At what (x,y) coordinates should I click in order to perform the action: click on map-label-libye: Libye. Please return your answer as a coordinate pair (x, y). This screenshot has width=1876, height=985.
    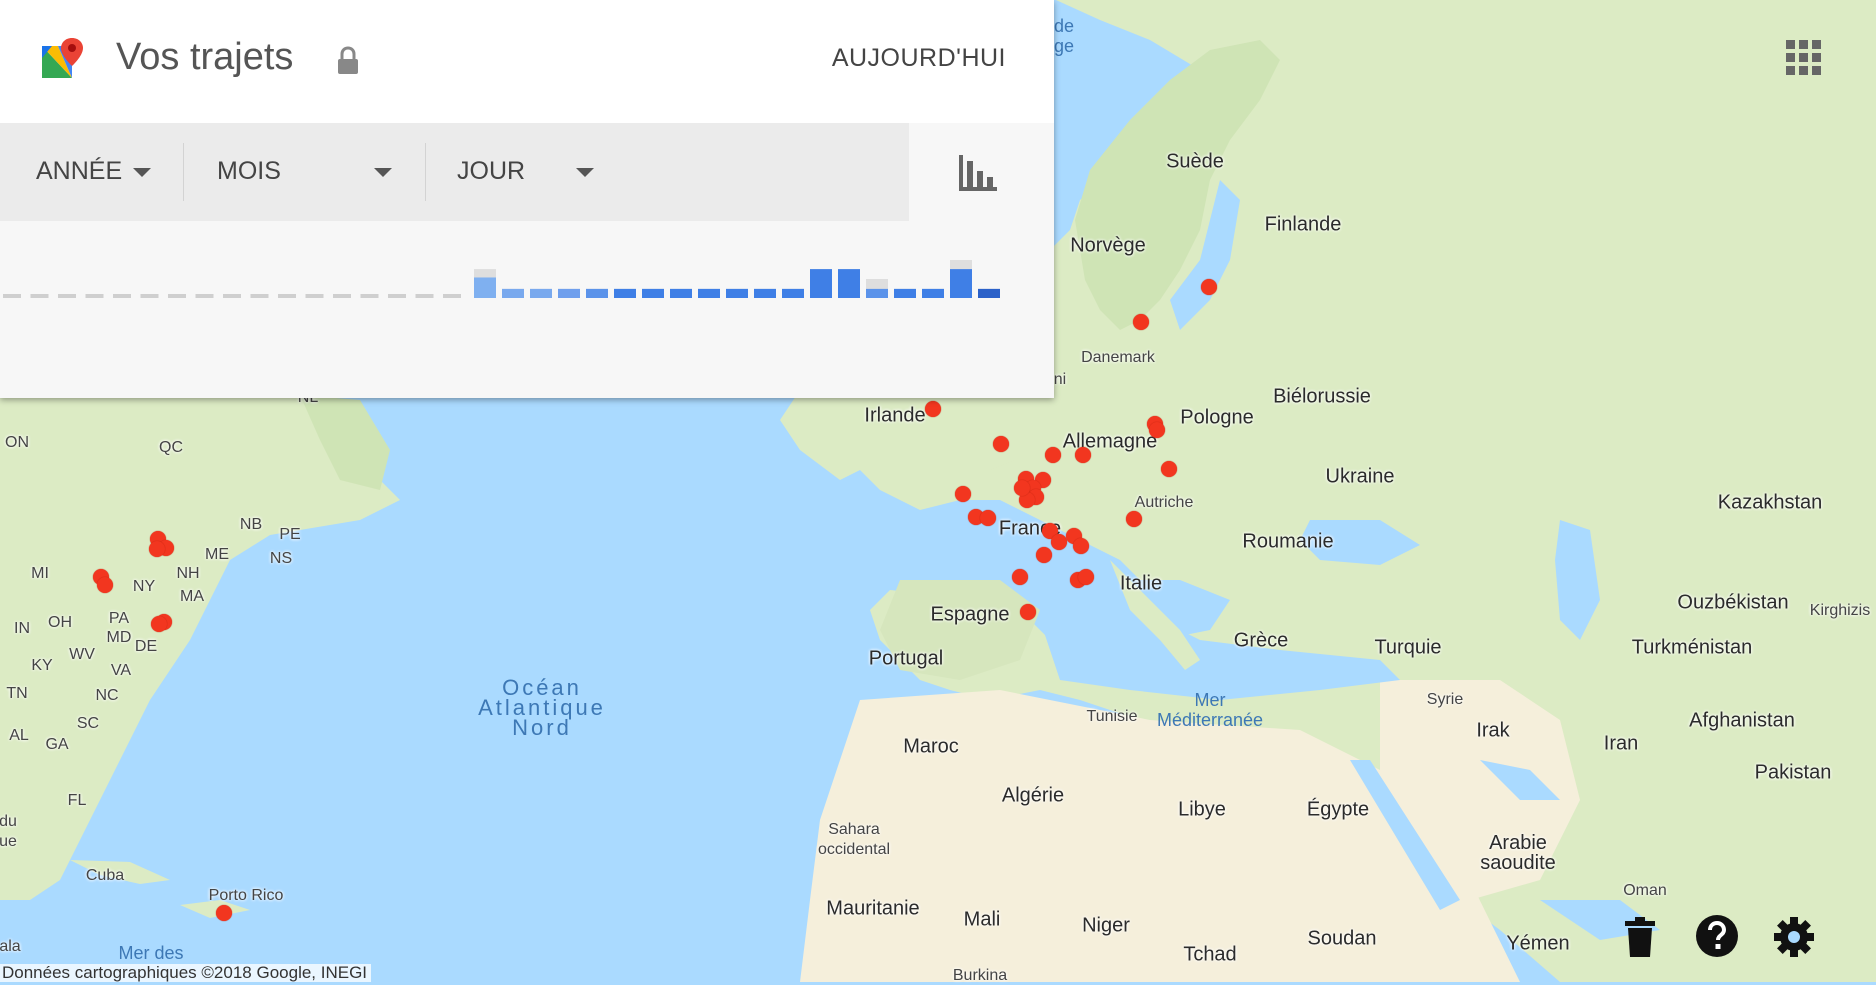
    Looking at the image, I should click on (1202, 809).